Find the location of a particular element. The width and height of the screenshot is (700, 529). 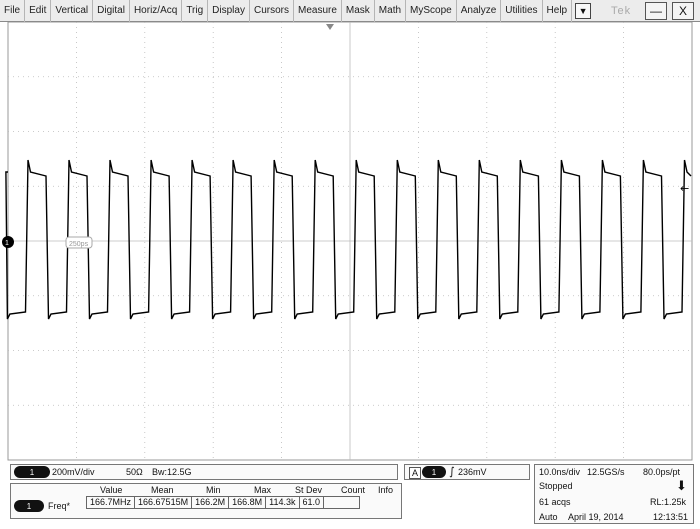

menu-help: Help is located at coordinates (558, 11).